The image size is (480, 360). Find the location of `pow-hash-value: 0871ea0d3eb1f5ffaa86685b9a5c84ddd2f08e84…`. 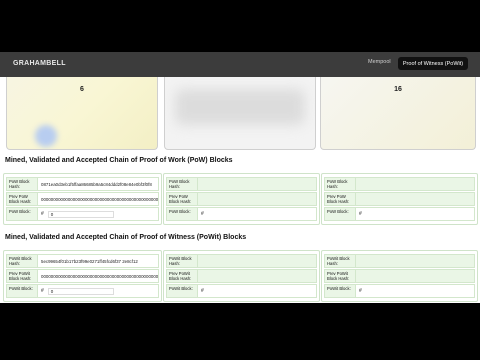

pow-hash-value: 0871ea0d3eb1f5ffaa86685b9a5c84ddd2f08e84… is located at coordinates (98, 184).